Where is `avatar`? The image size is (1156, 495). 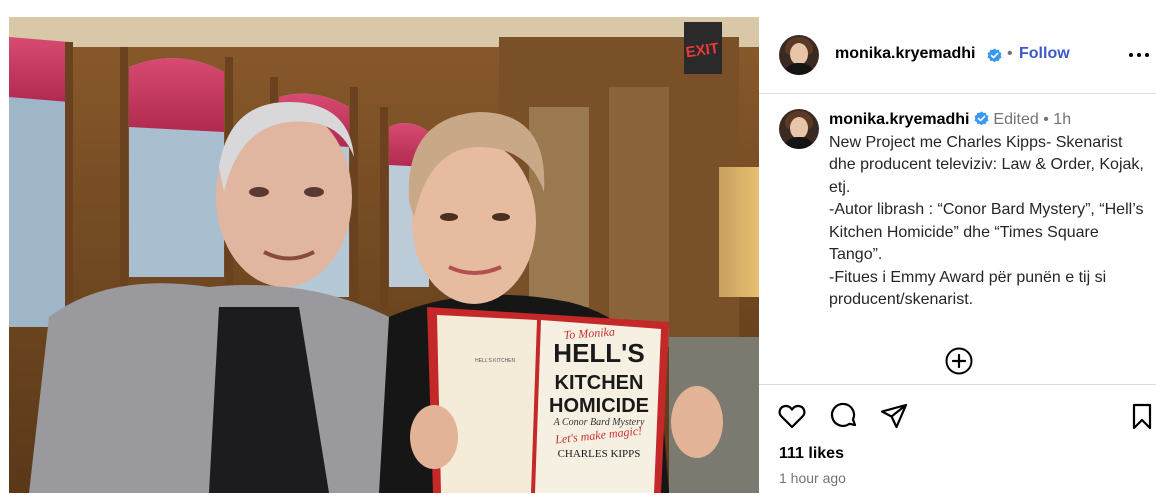
avatar is located at coordinates (799, 55).